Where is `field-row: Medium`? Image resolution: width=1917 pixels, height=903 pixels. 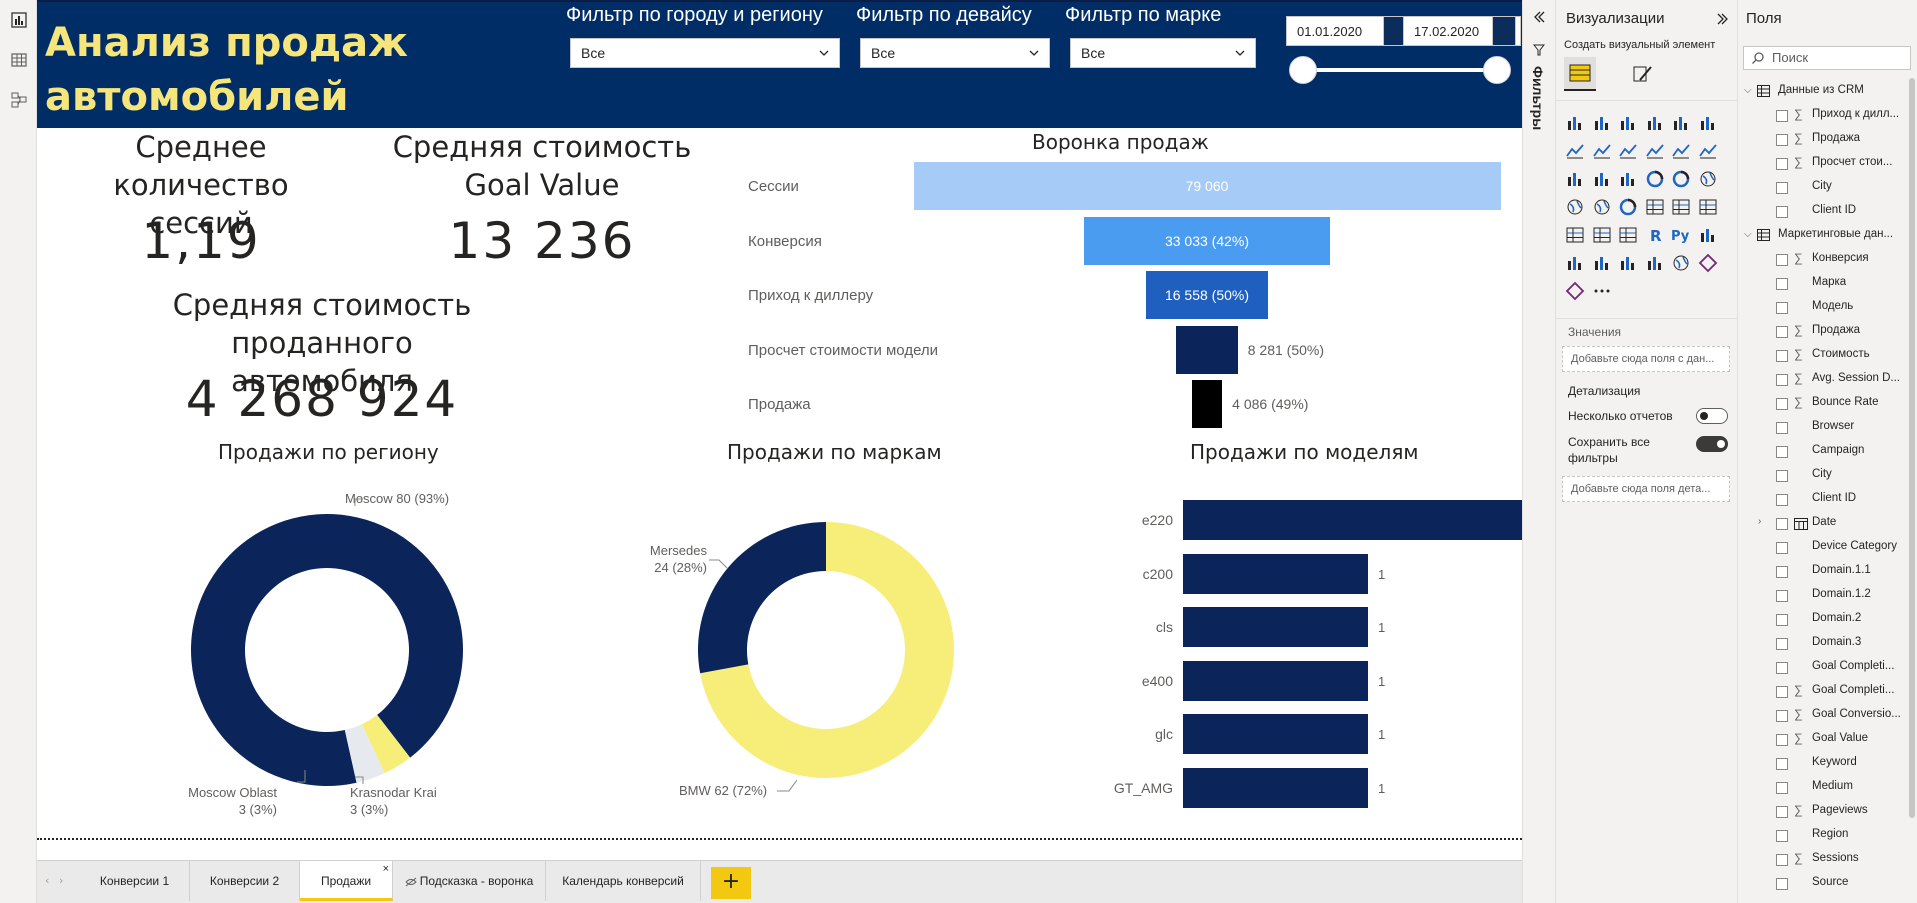
field-row: Medium is located at coordinates (1827, 788).